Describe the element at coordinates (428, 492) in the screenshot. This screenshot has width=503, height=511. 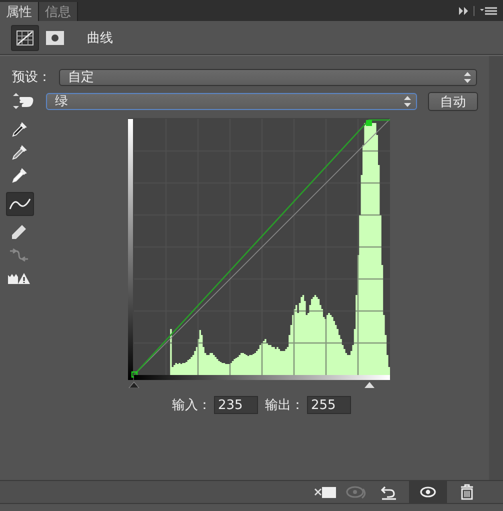
I see `visibility-eye-icon` at that location.